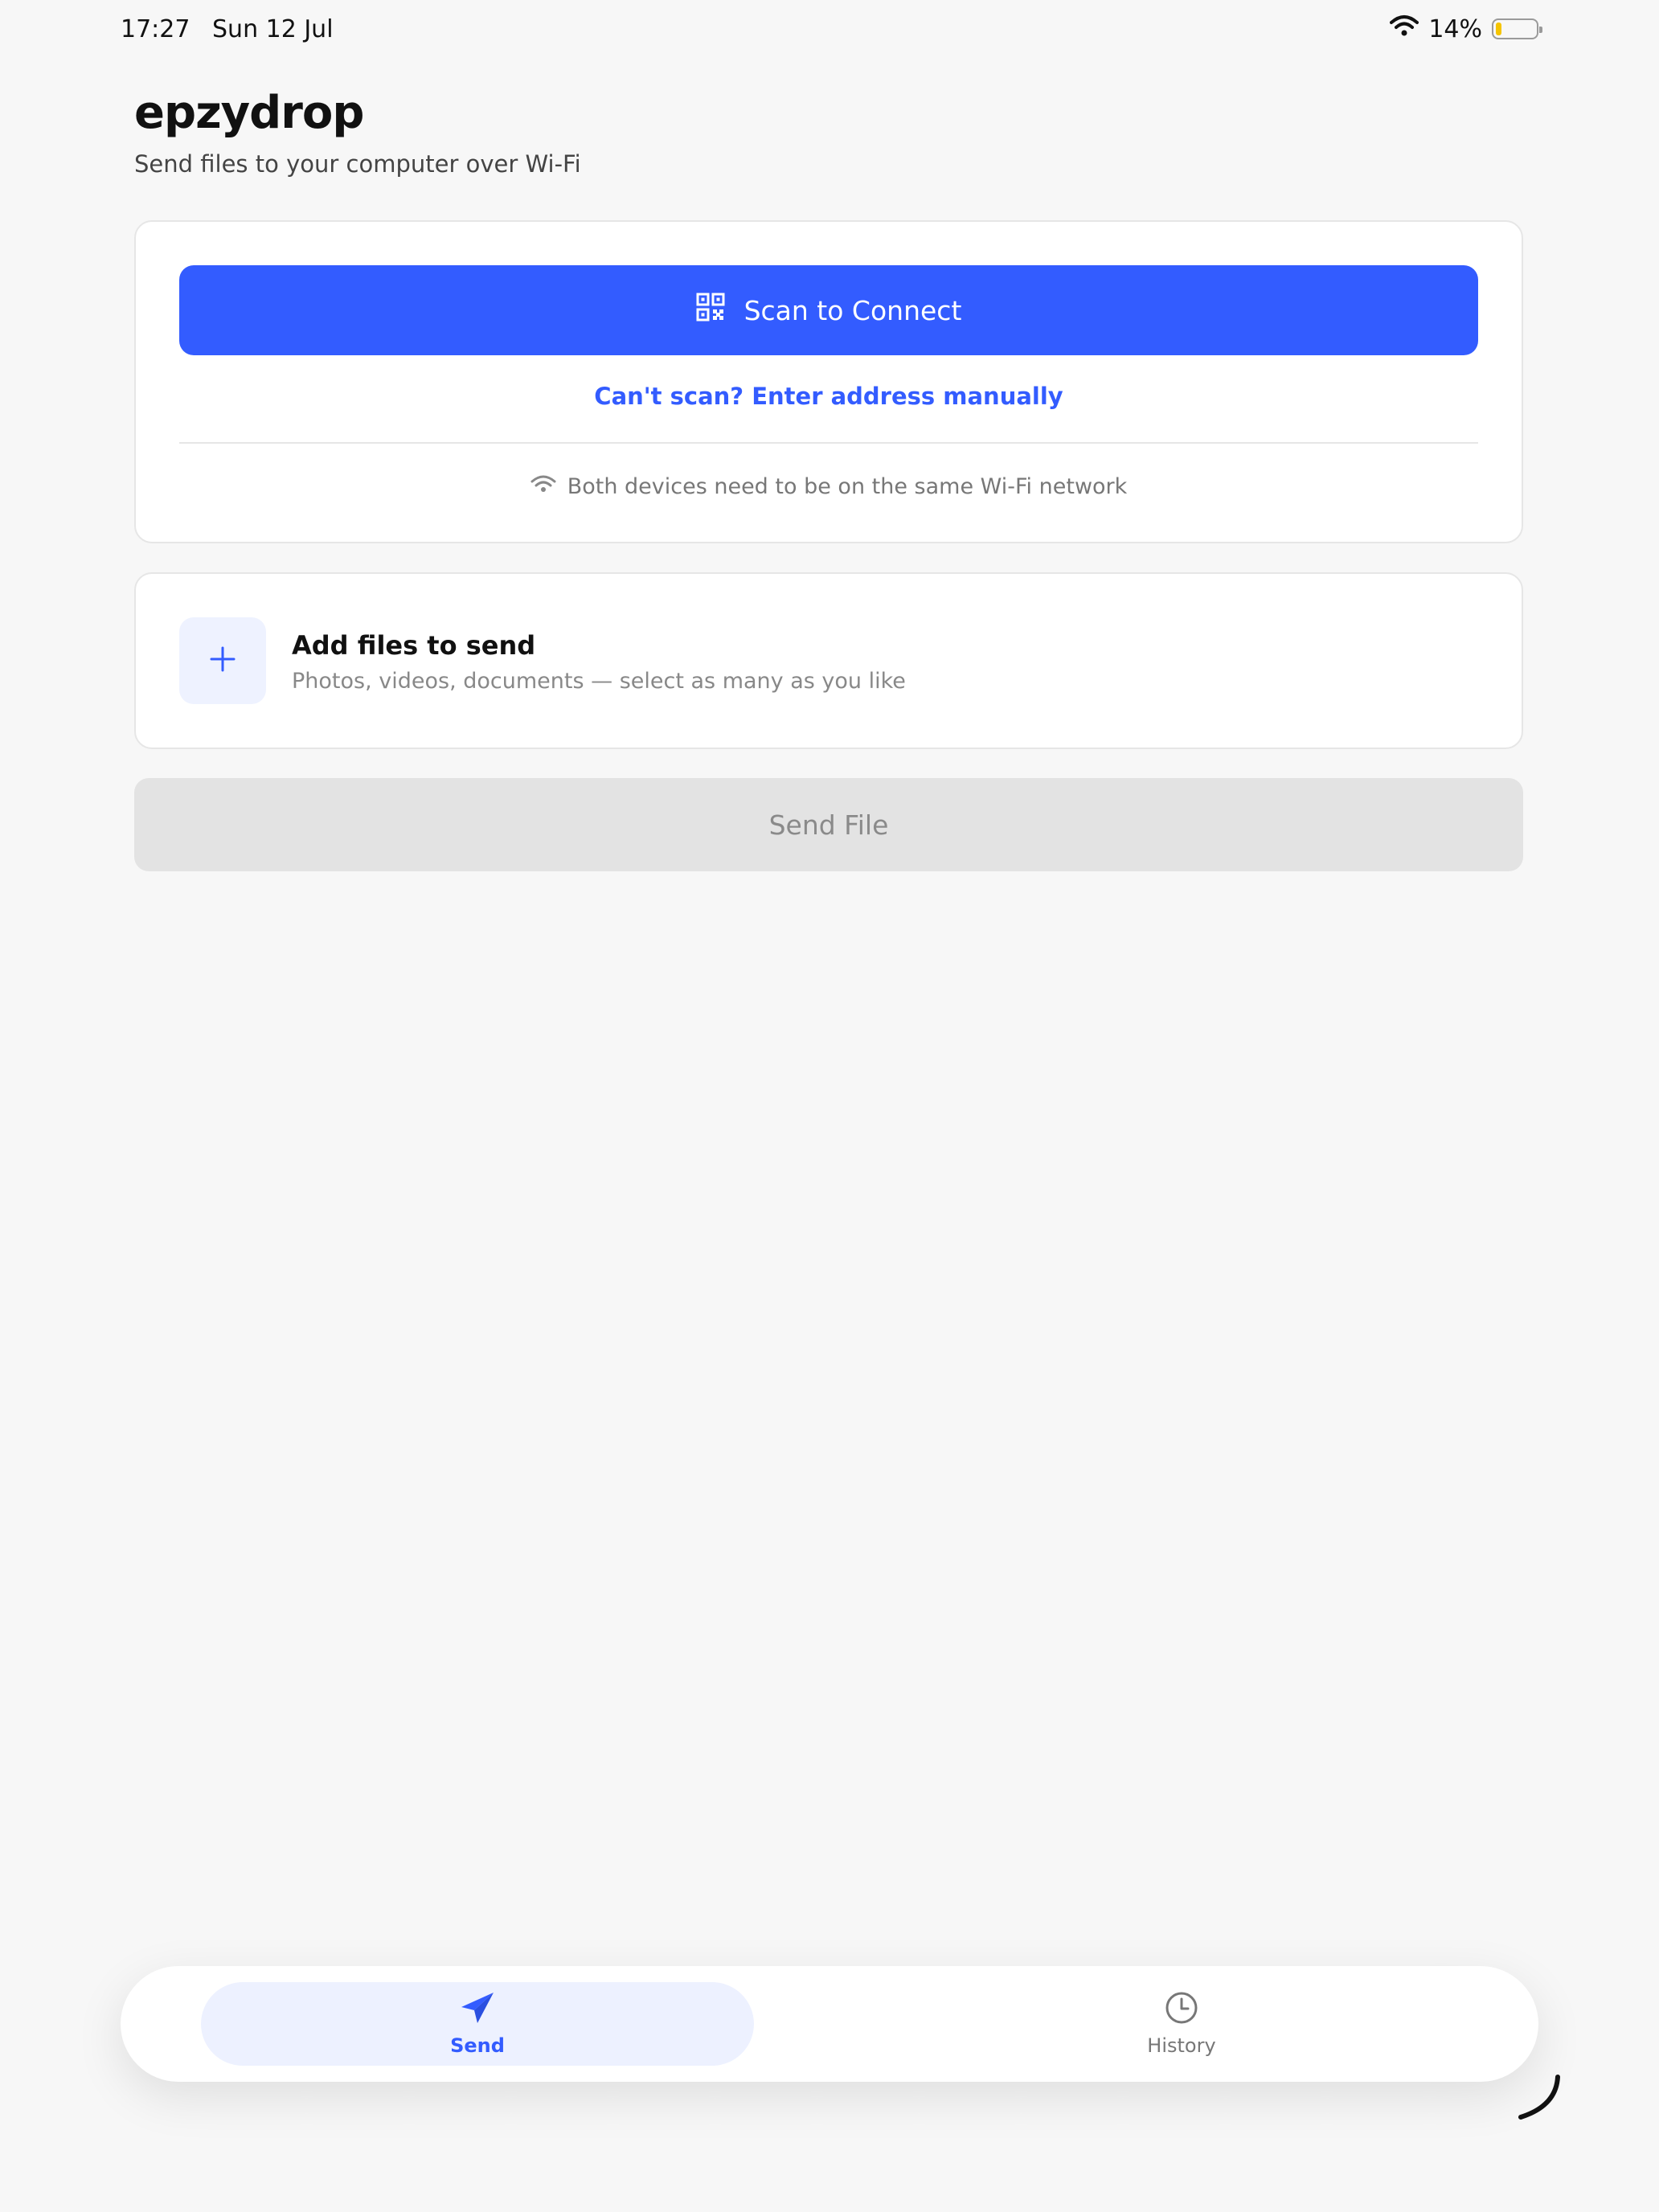 This screenshot has height=2212, width=1659. What do you see at coordinates (710, 310) in the screenshot?
I see `qr-code-icon` at bounding box center [710, 310].